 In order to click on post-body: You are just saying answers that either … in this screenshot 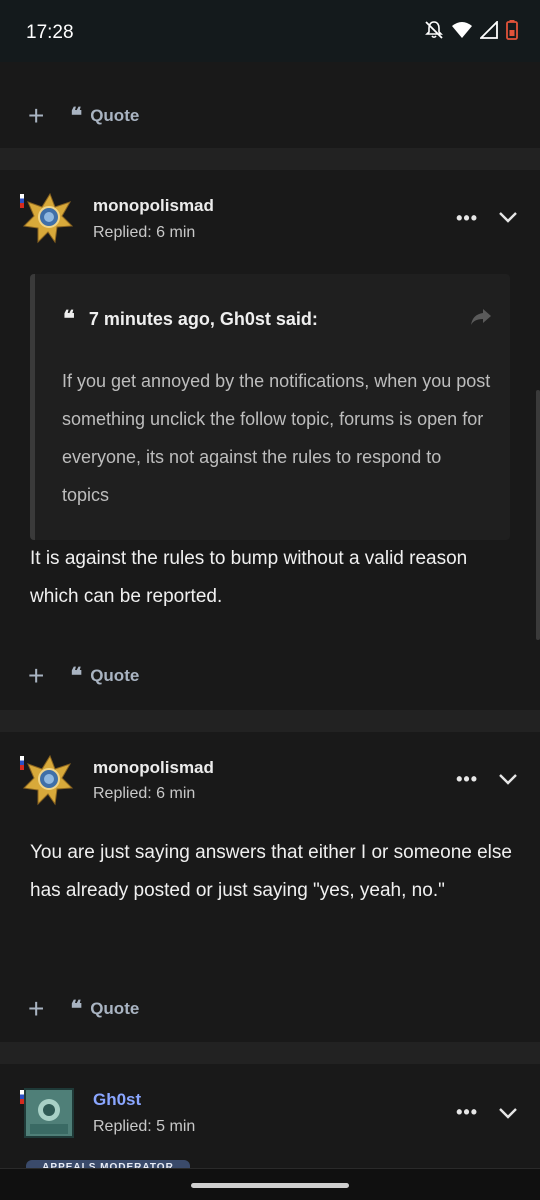, I will do `click(271, 871)`.